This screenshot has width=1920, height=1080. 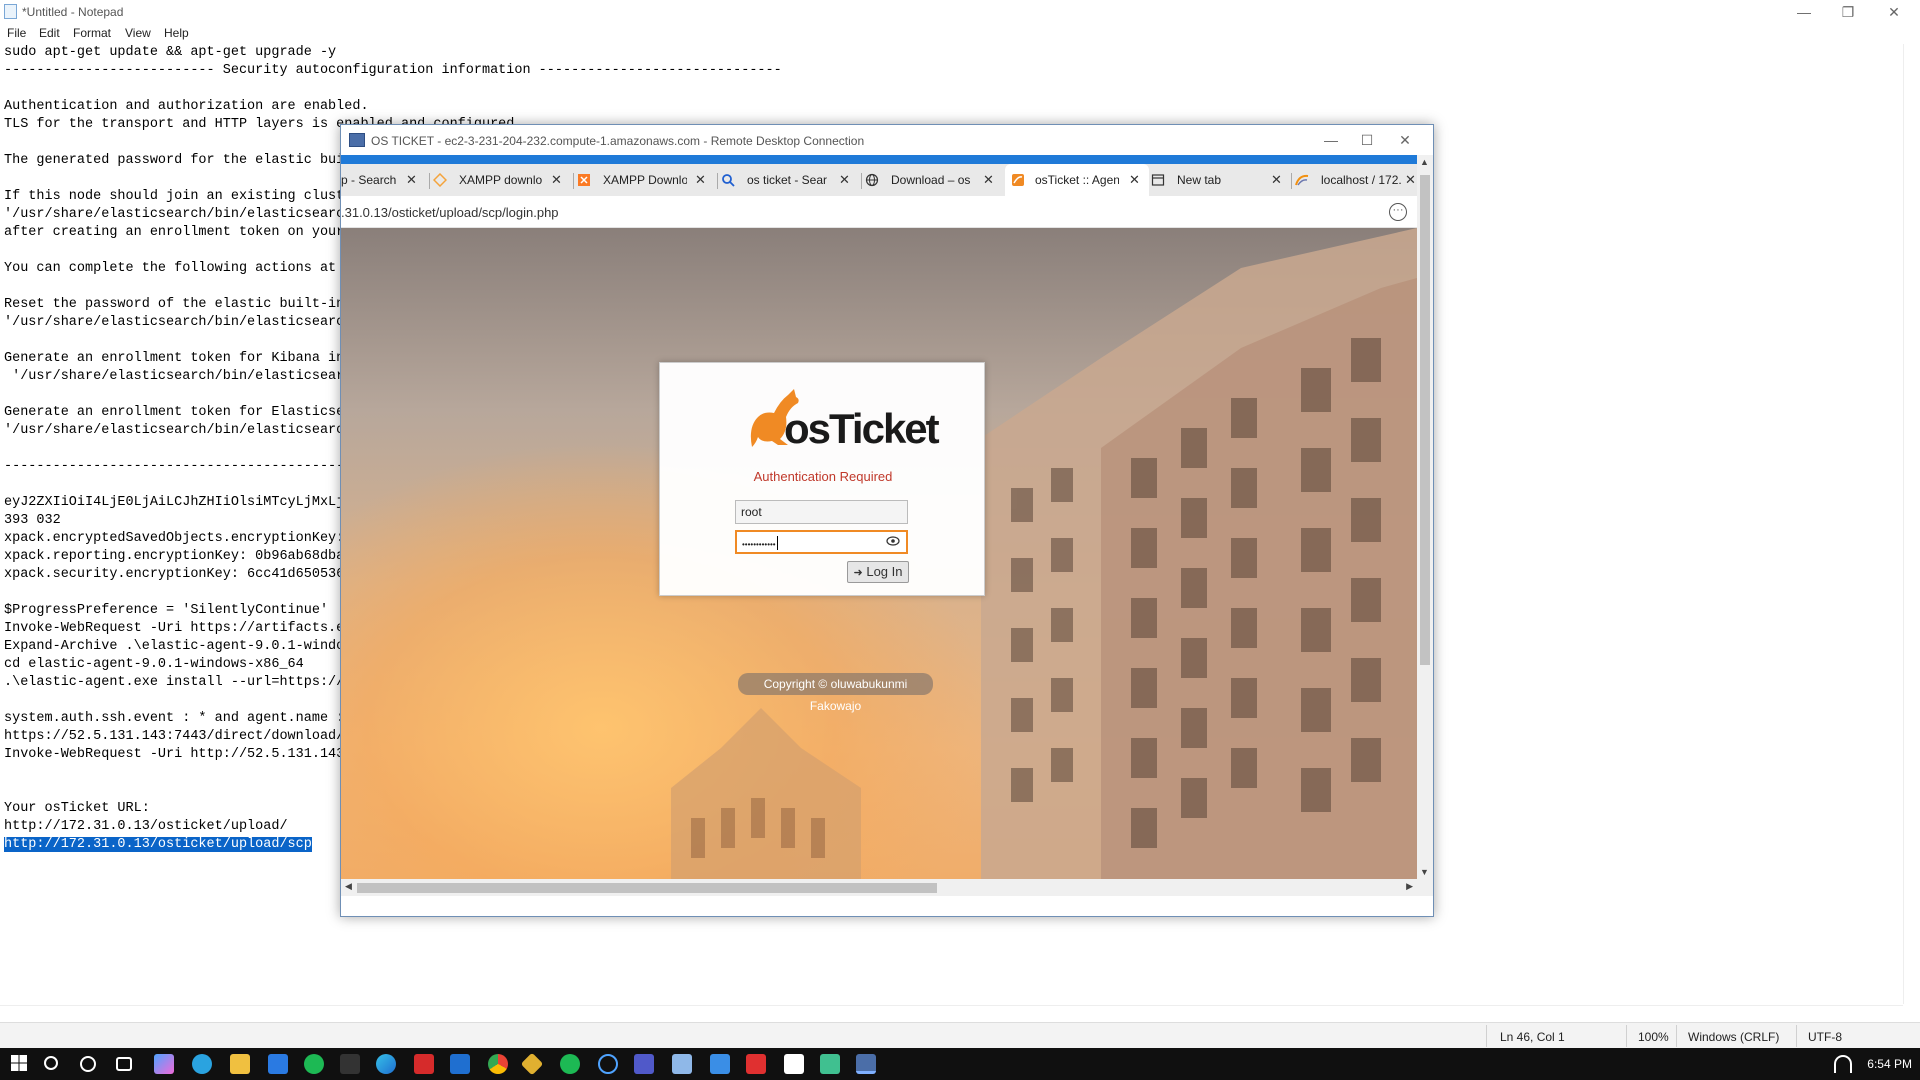 What do you see at coordinates (124, 1064) in the screenshot?
I see `task-view-icon` at bounding box center [124, 1064].